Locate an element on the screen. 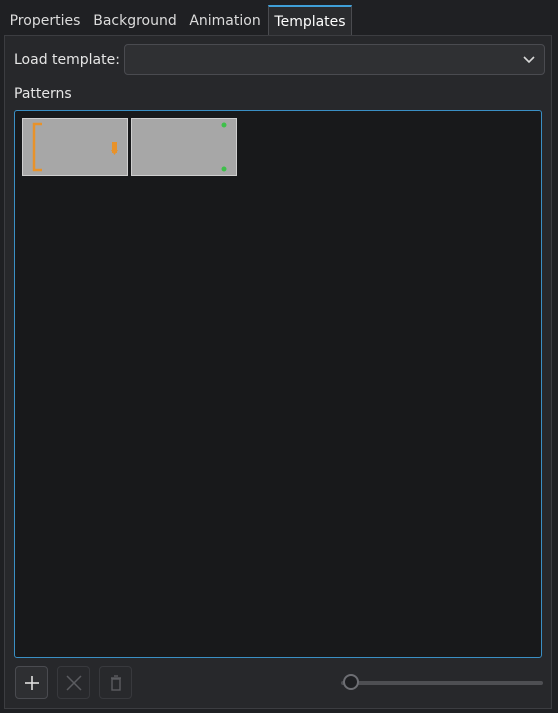 This screenshot has height=713, width=558. load-template-dropdown is located at coordinates (334, 59).